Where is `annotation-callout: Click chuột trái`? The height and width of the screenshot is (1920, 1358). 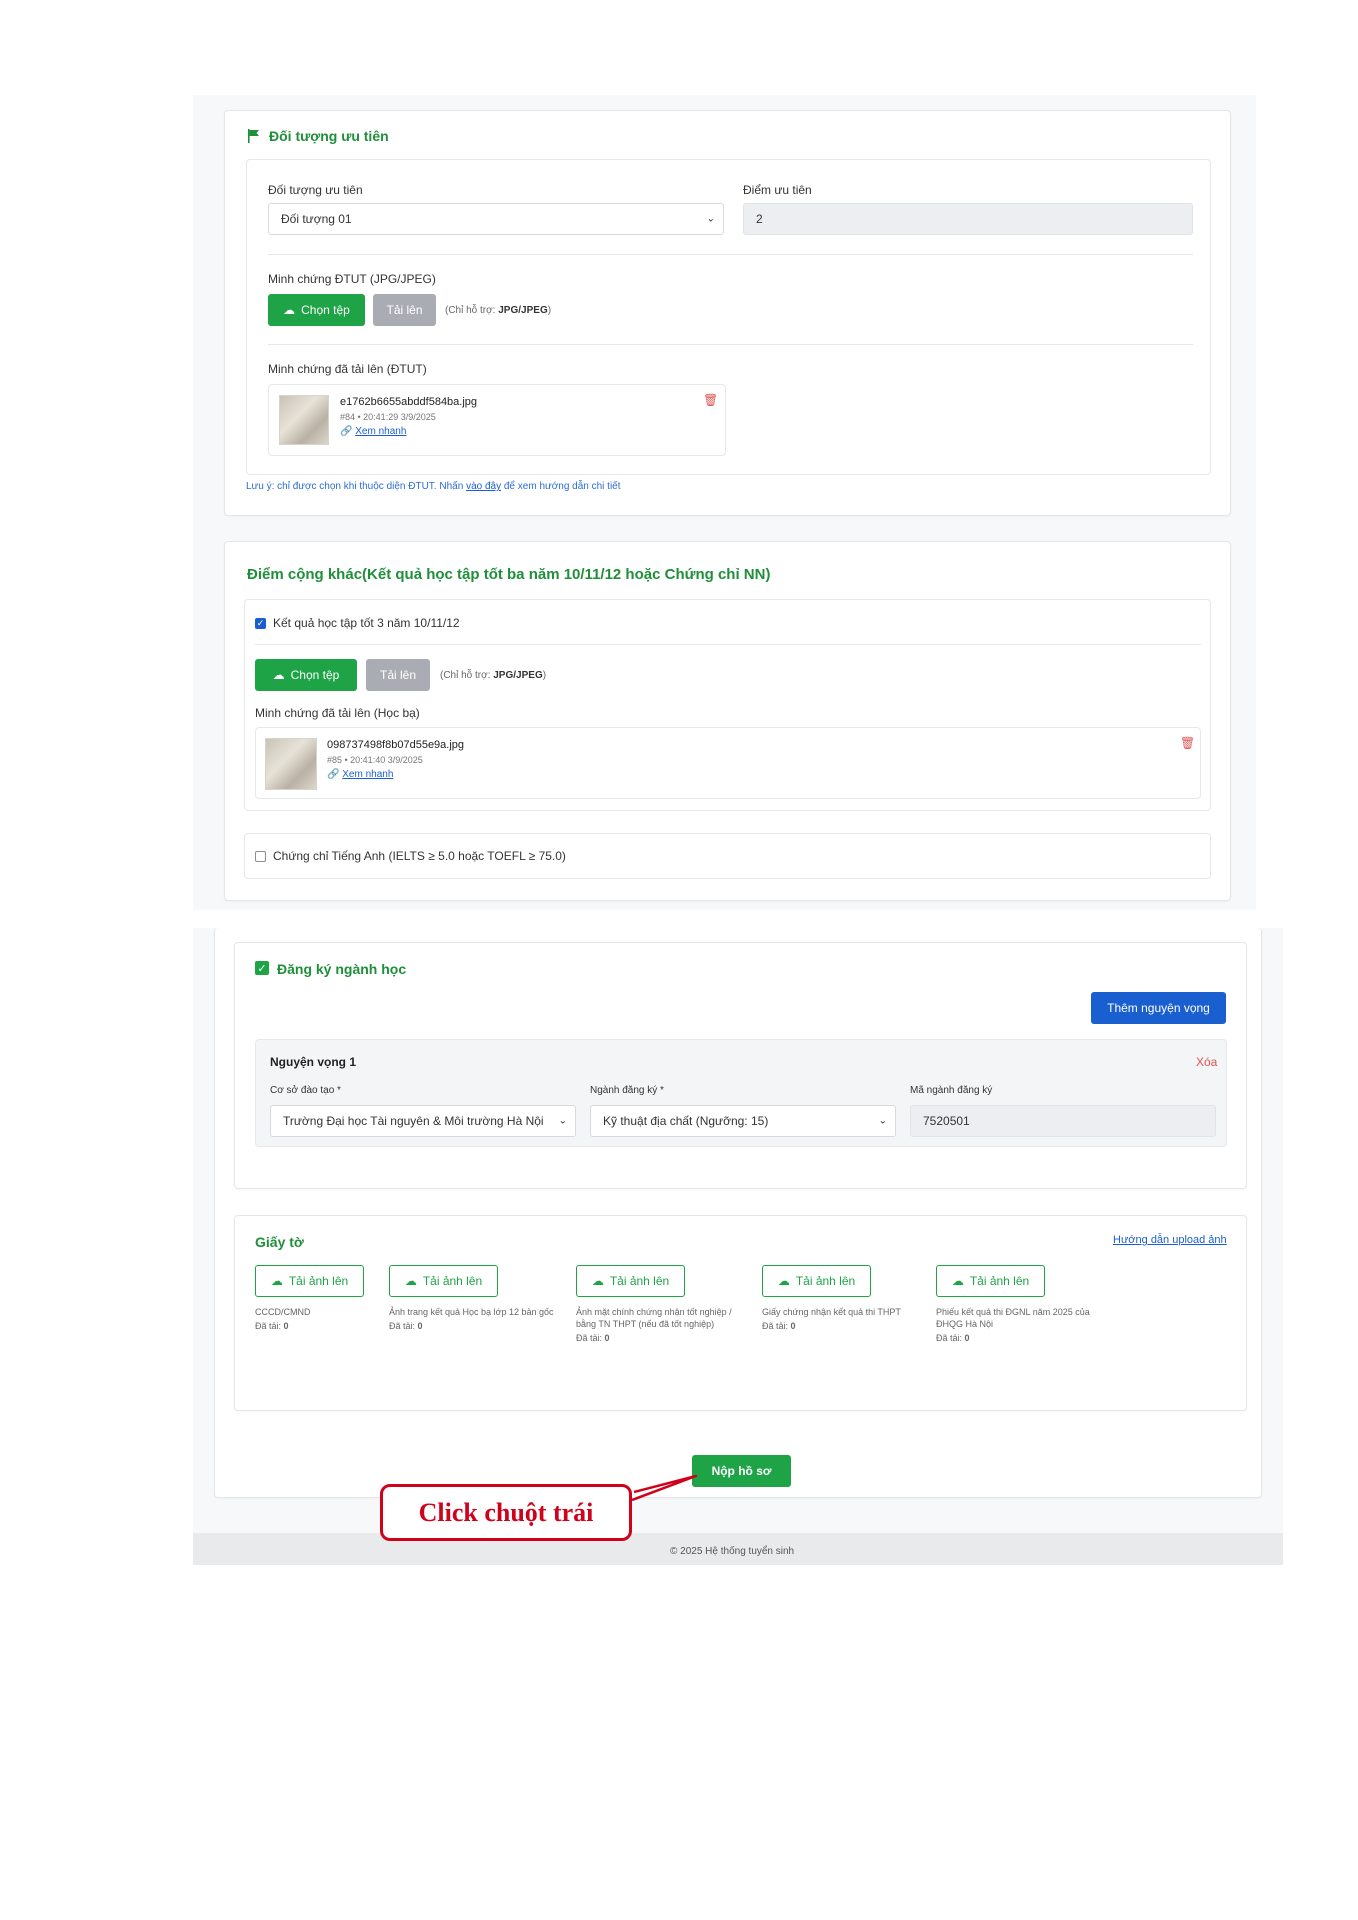
annotation-callout: Click chuột trái is located at coordinates (506, 1512).